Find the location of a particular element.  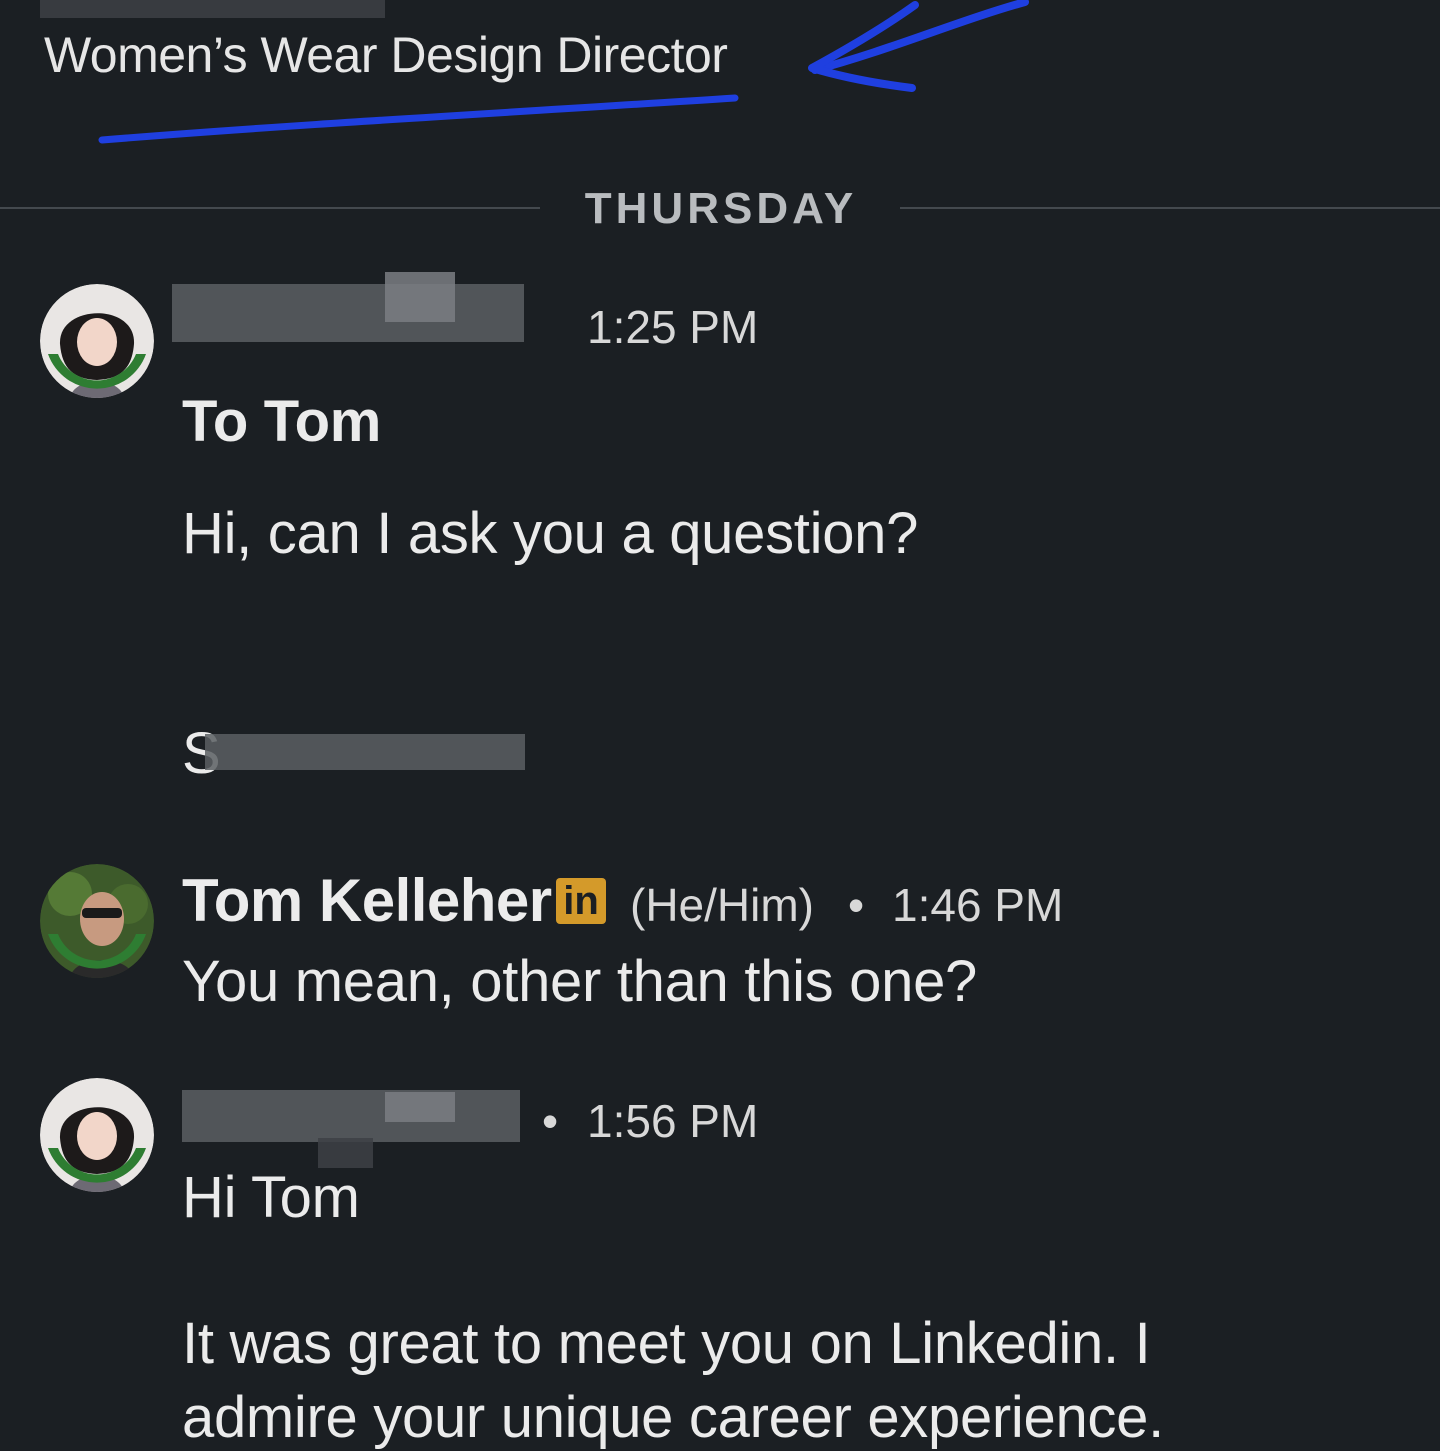

day-divider: THURSDAY is located at coordinates (721, 208).